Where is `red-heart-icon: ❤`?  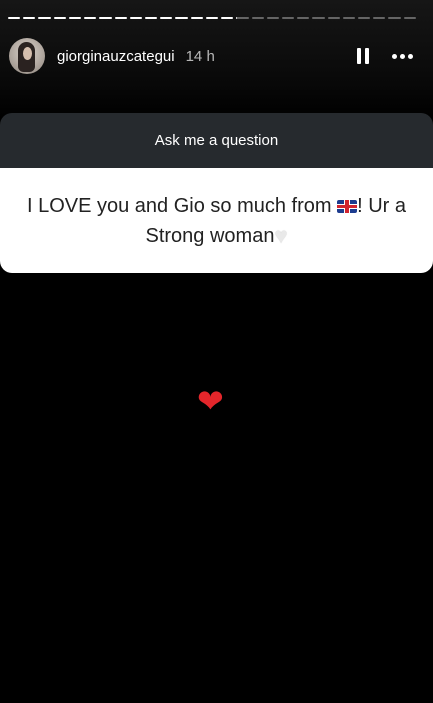
red-heart-icon: ❤ is located at coordinates (210, 401).